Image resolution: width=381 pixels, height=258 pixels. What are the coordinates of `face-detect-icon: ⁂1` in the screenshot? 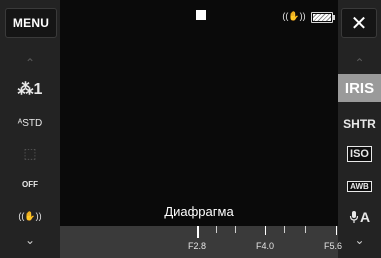 It's located at (30, 89).